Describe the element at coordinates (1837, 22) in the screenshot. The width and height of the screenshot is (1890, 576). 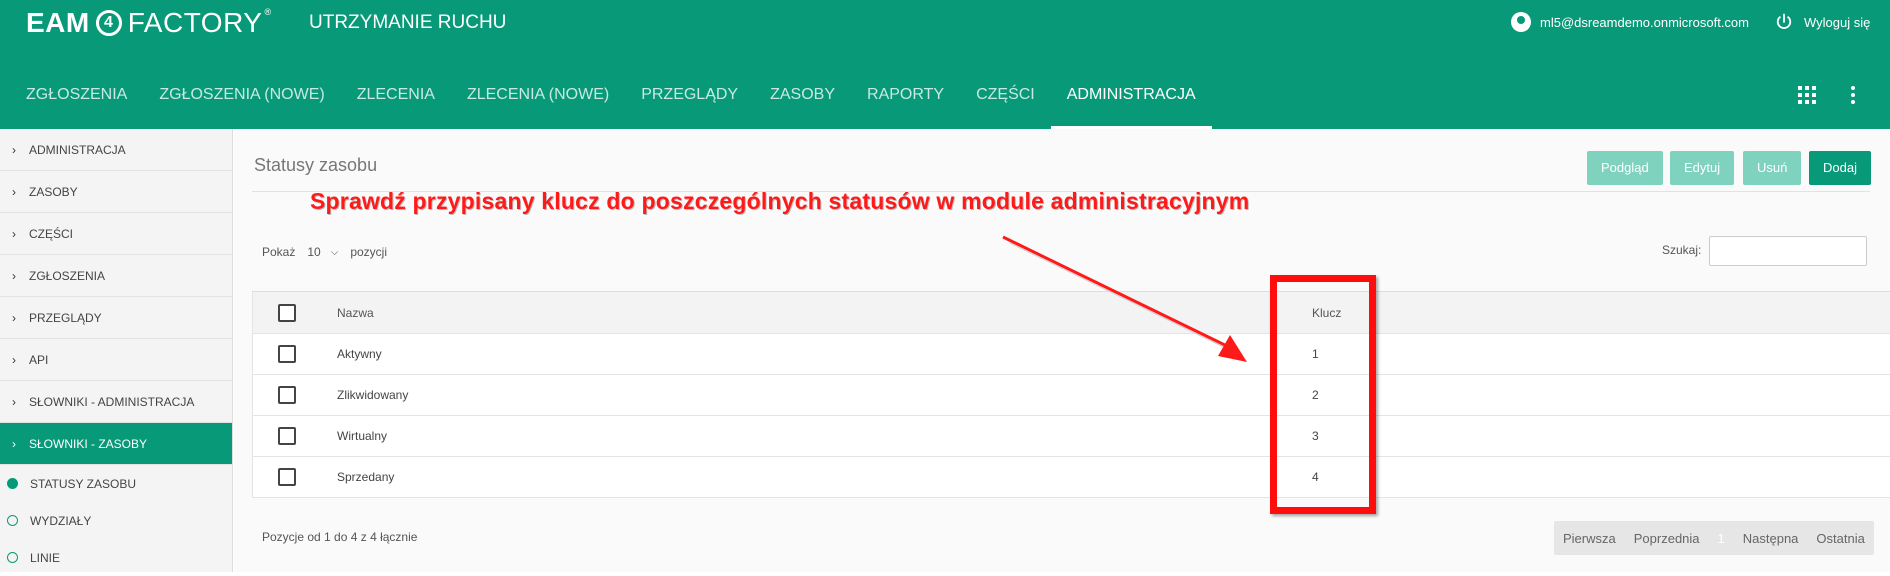
I see `logout-label: Wyloguj się` at that location.